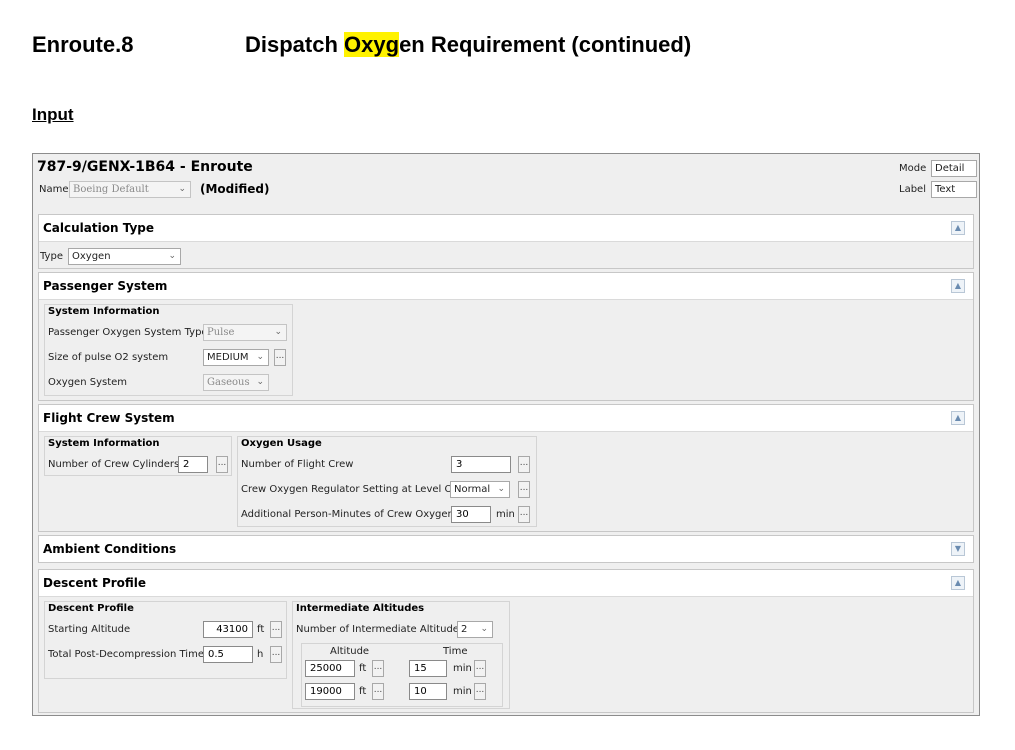  I want to click on document-title: Dispatch Oxygen Requirement (continued), so click(468, 45).